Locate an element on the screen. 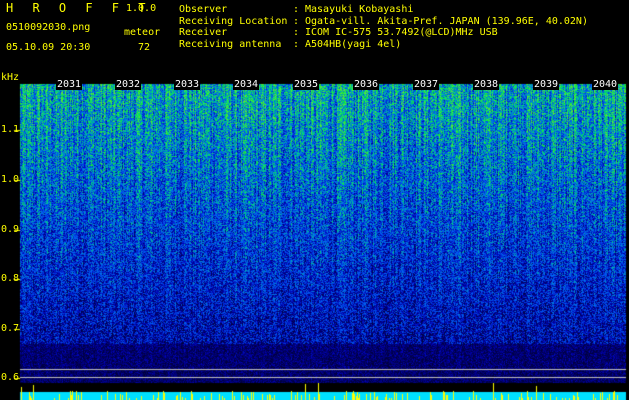 The height and width of the screenshot is (400, 629). time-label: 2035 is located at coordinates (306, 84).